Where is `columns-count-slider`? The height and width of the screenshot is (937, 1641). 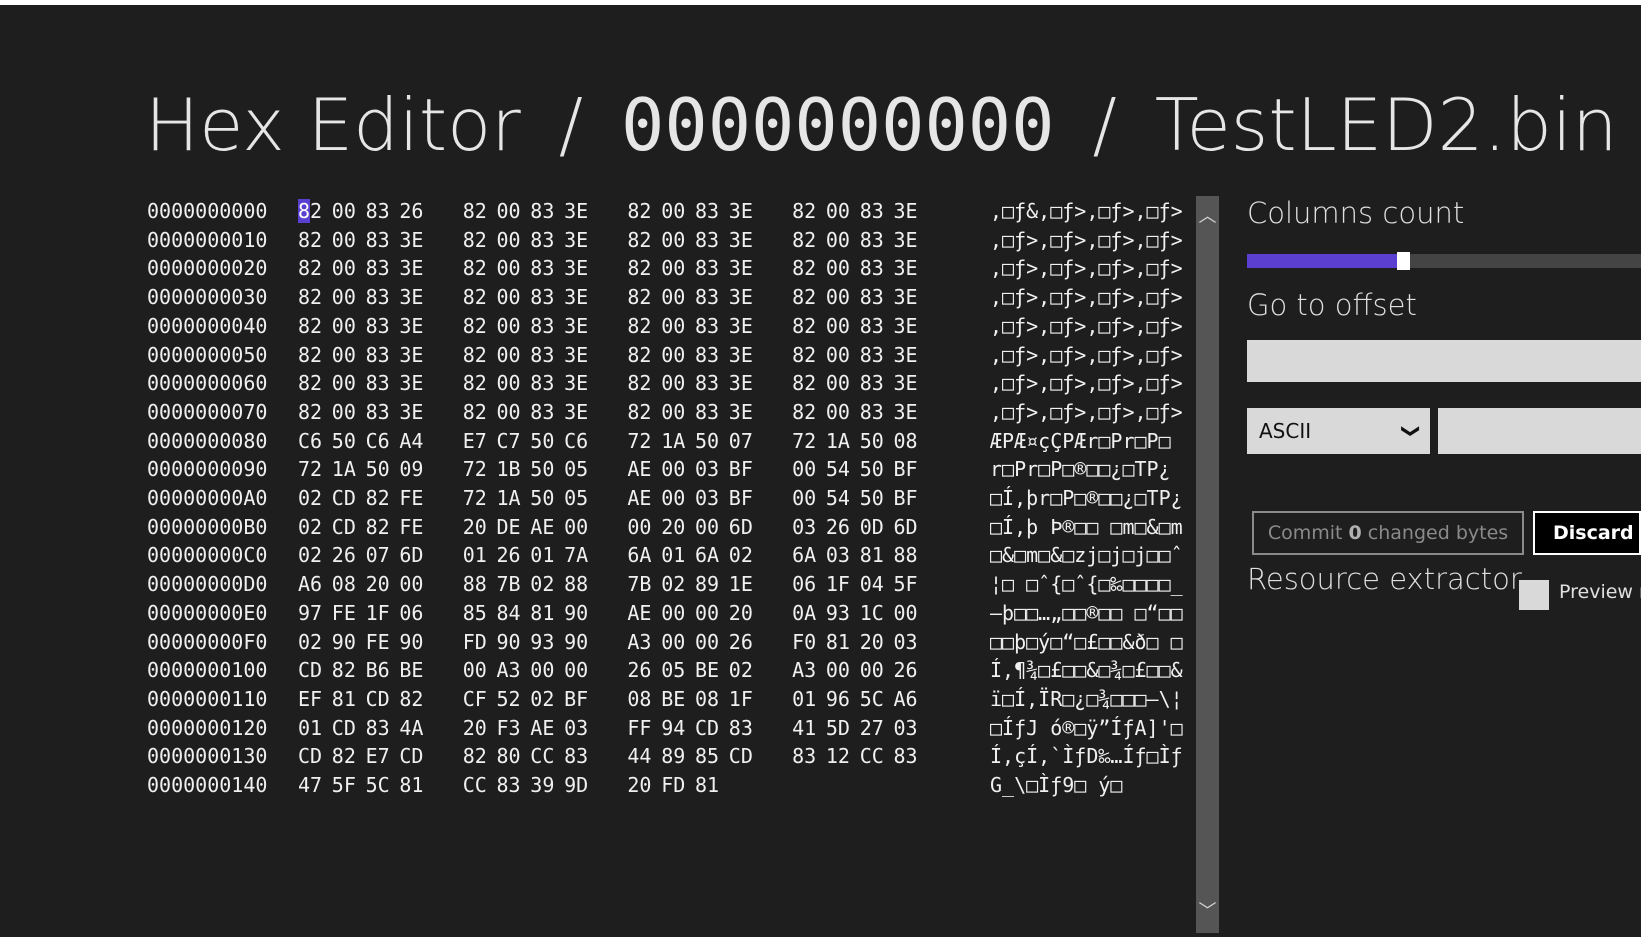
columns-count-slider is located at coordinates (1444, 261).